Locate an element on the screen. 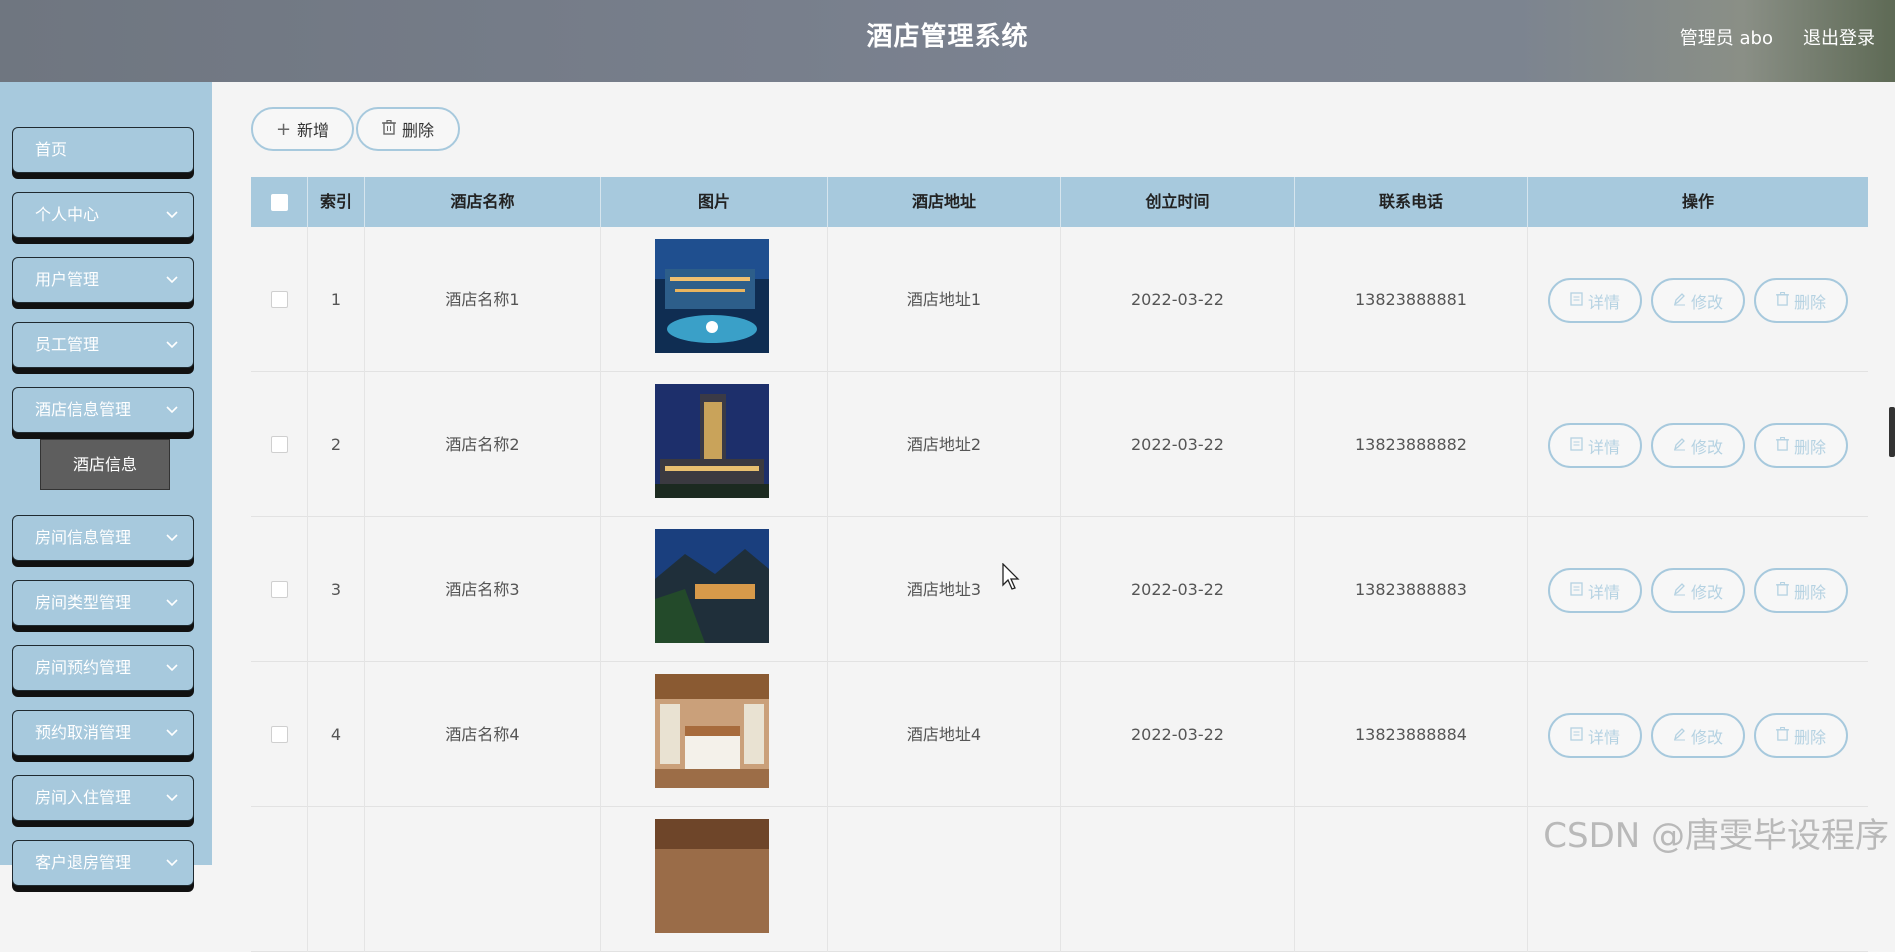 The height and width of the screenshot is (952, 1895). sidebar-item: 客户退房管理 is located at coordinates (103, 863).